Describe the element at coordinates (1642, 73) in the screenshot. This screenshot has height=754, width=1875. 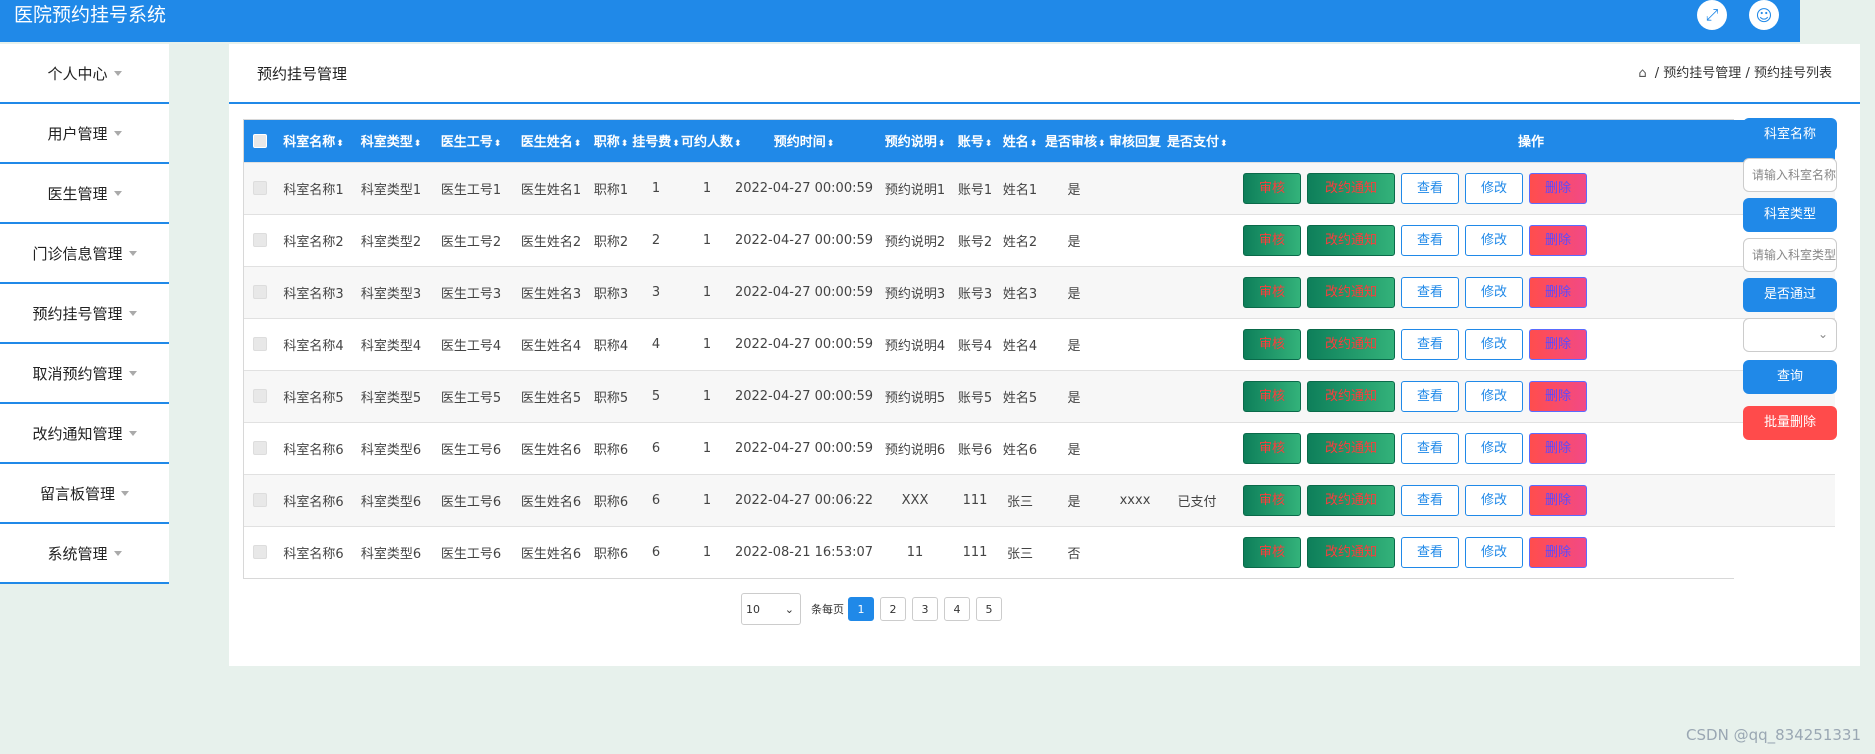
I see `home-icon: ⌂` at that location.